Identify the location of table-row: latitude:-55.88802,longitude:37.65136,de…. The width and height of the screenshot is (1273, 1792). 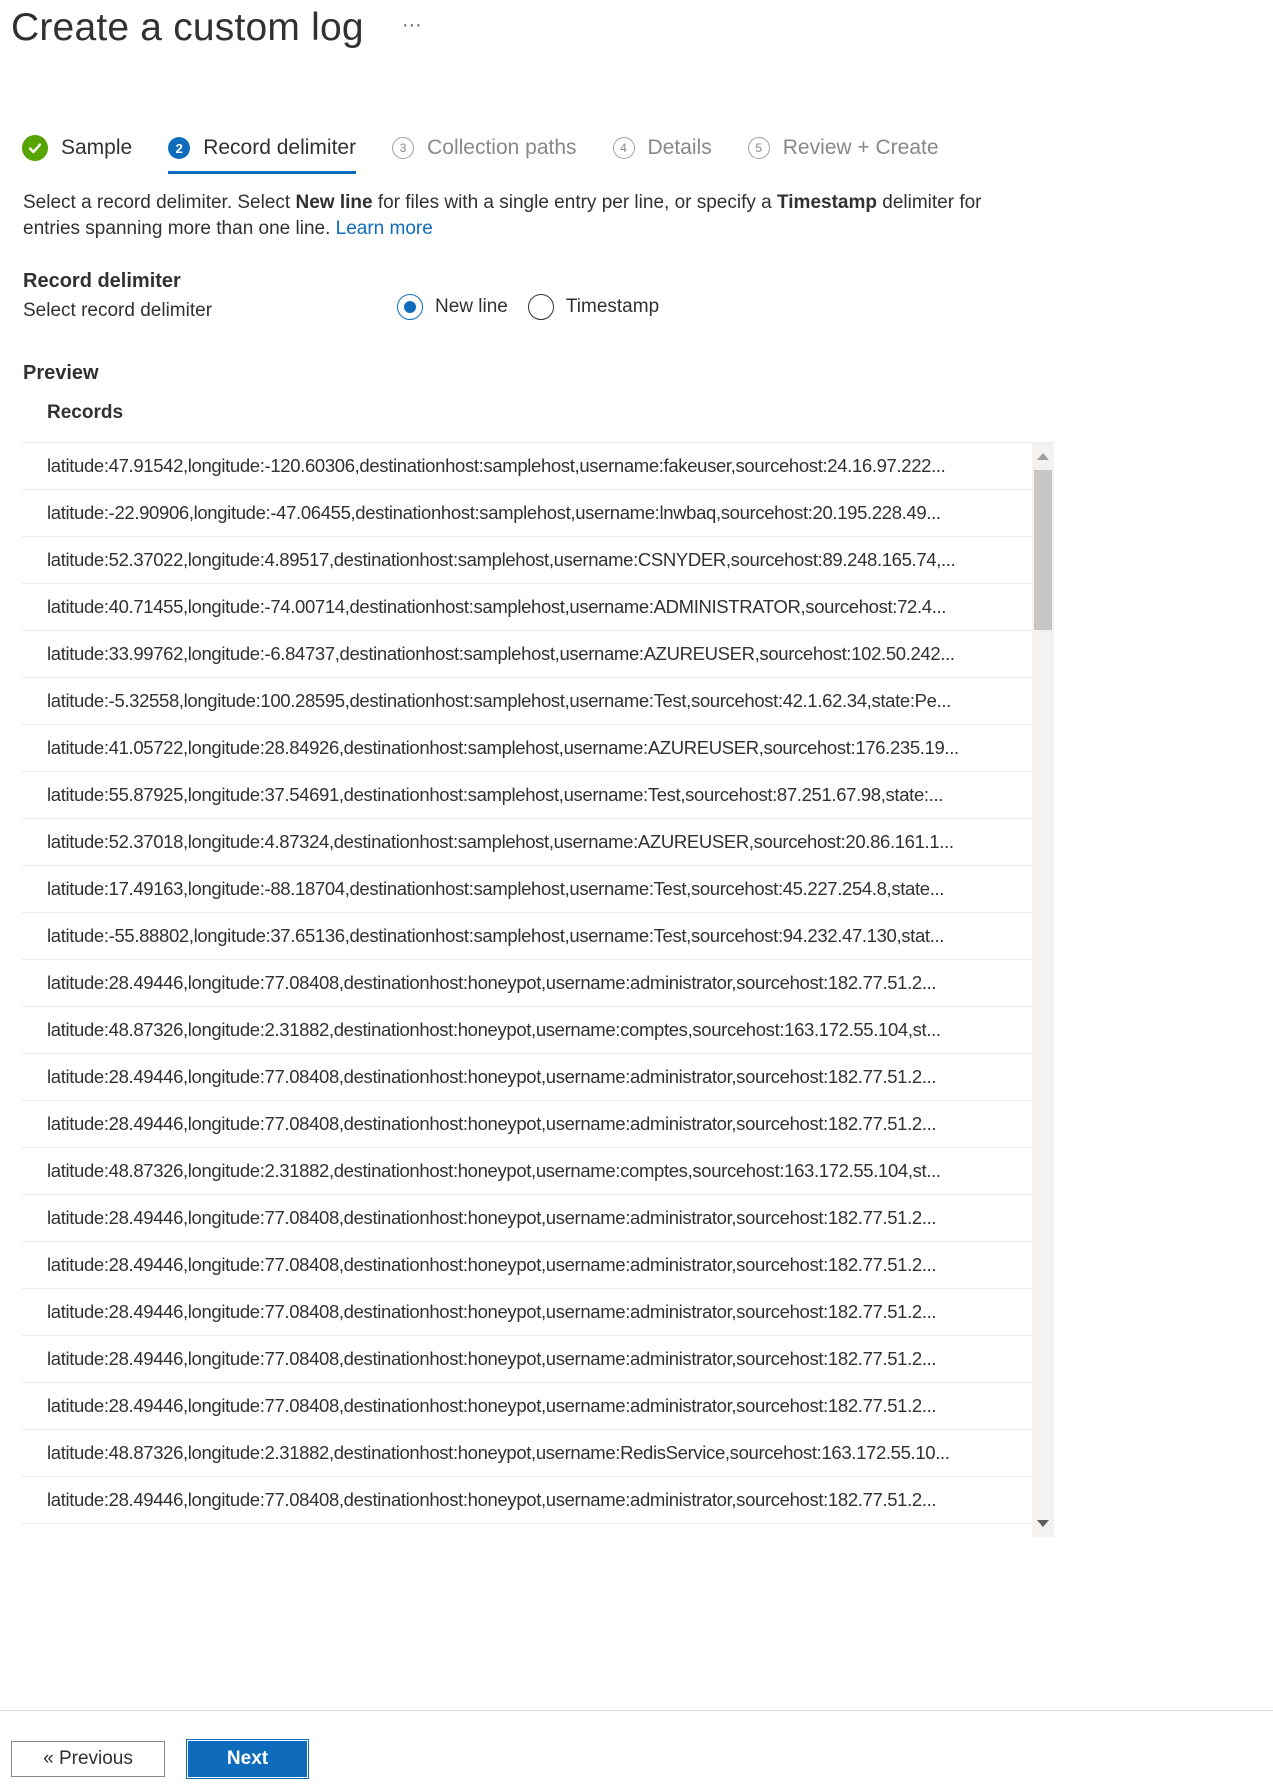
(527, 936).